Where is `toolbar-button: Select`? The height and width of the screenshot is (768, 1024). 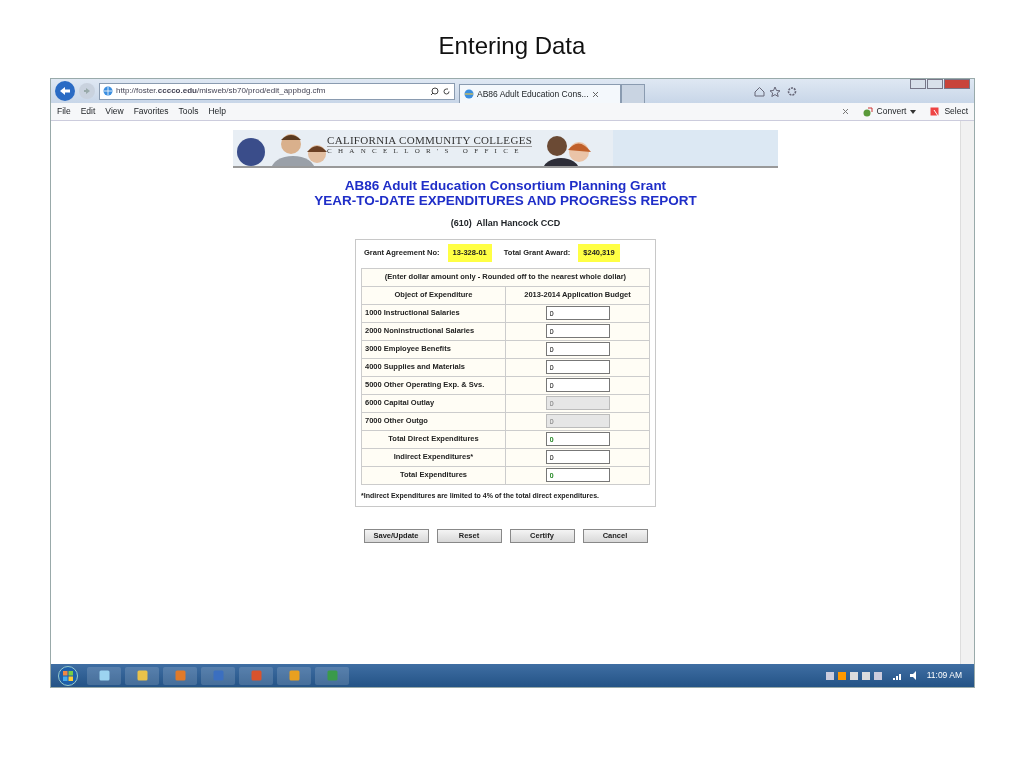 toolbar-button: Select is located at coordinates (949, 111).